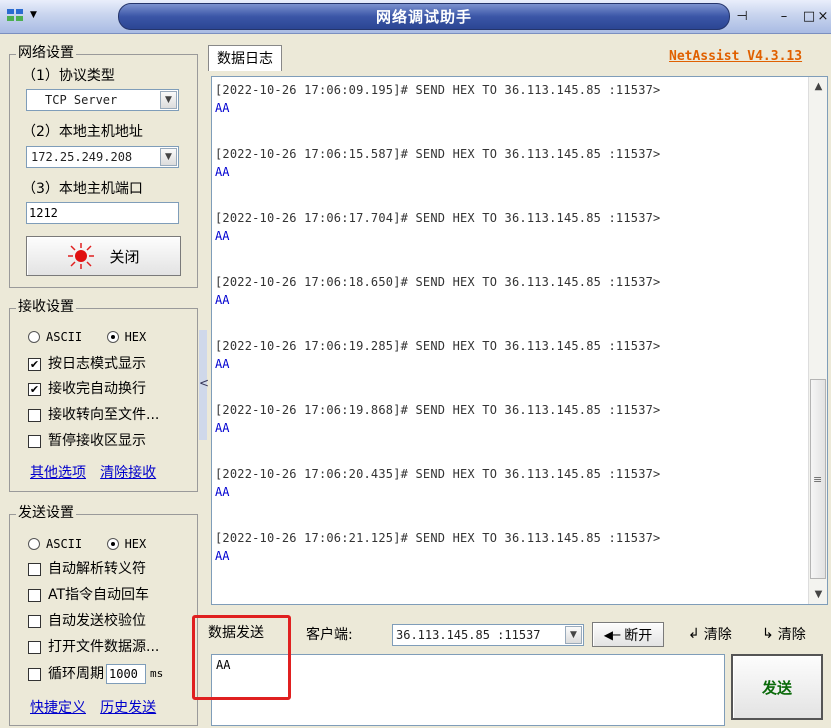 Image resolution: width=831 pixels, height=728 pixels. Describe the element at coordinates (97, 569) in the screenshot. I see `send-option-label: 自动解析转义符` at that location.